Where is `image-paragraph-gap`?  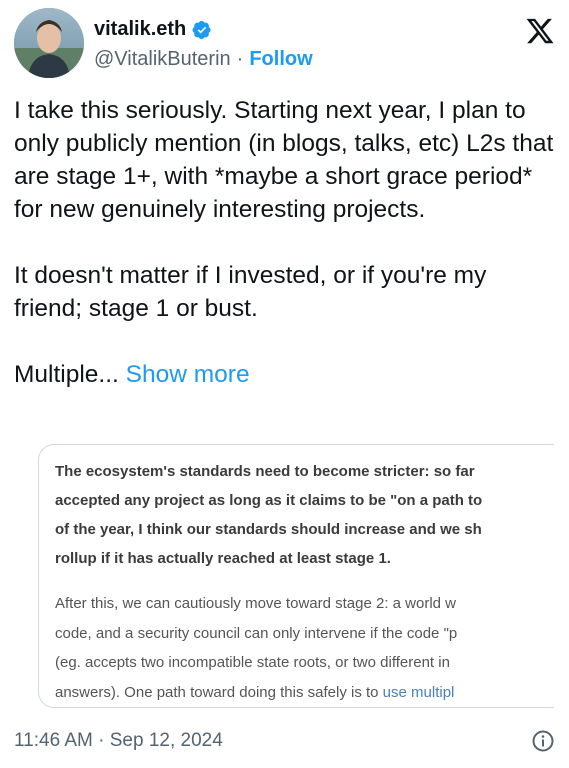 image-paragraph-gap is located at coordinates (304, 581).